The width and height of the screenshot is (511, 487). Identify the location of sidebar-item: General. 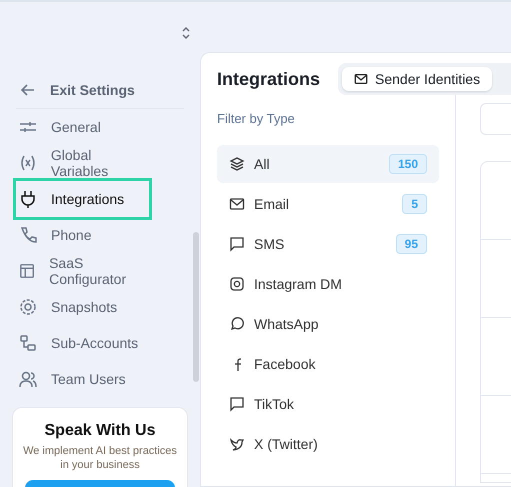
(82, 127).